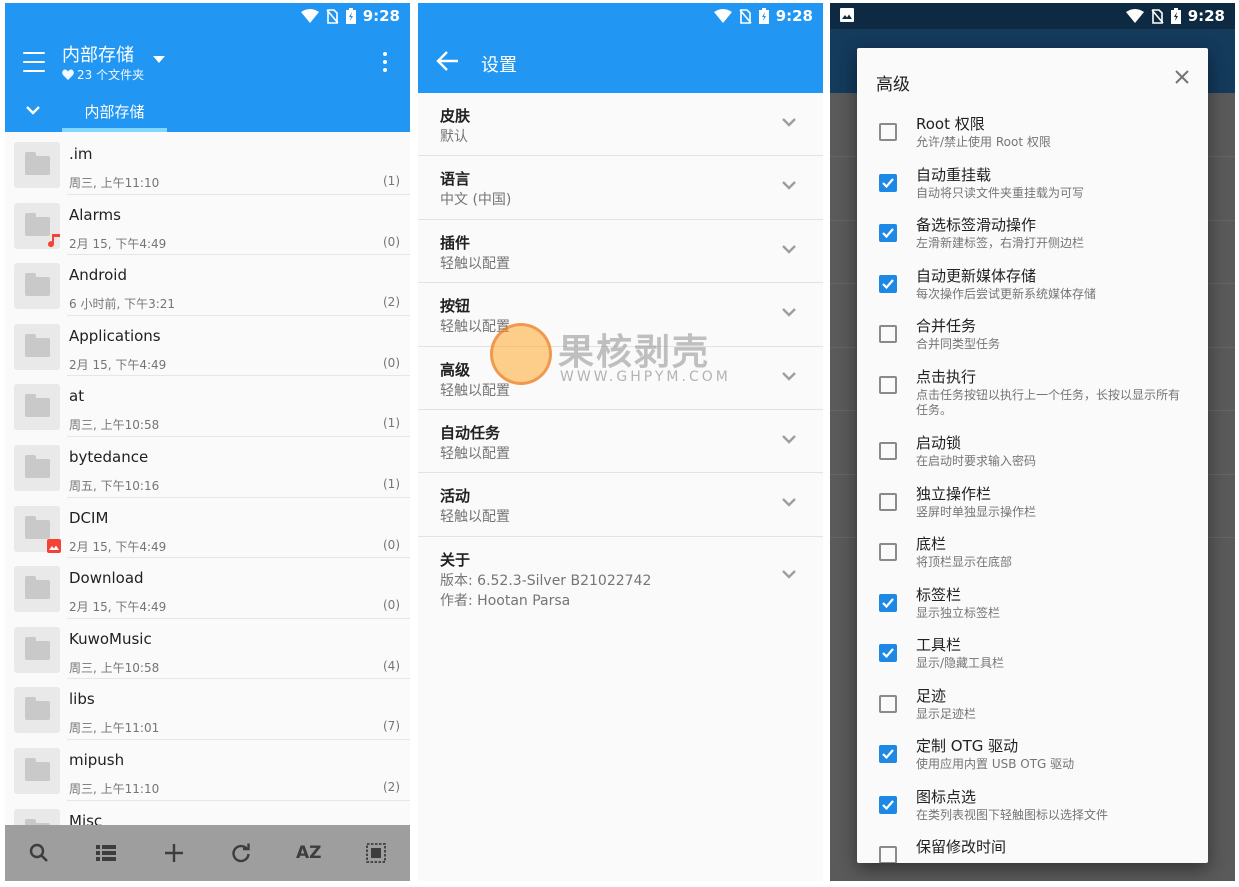  What do you see at coordinates (391, 605) in the screenshot?
I see `file-count: (0)` at bounding box center [391, 605].